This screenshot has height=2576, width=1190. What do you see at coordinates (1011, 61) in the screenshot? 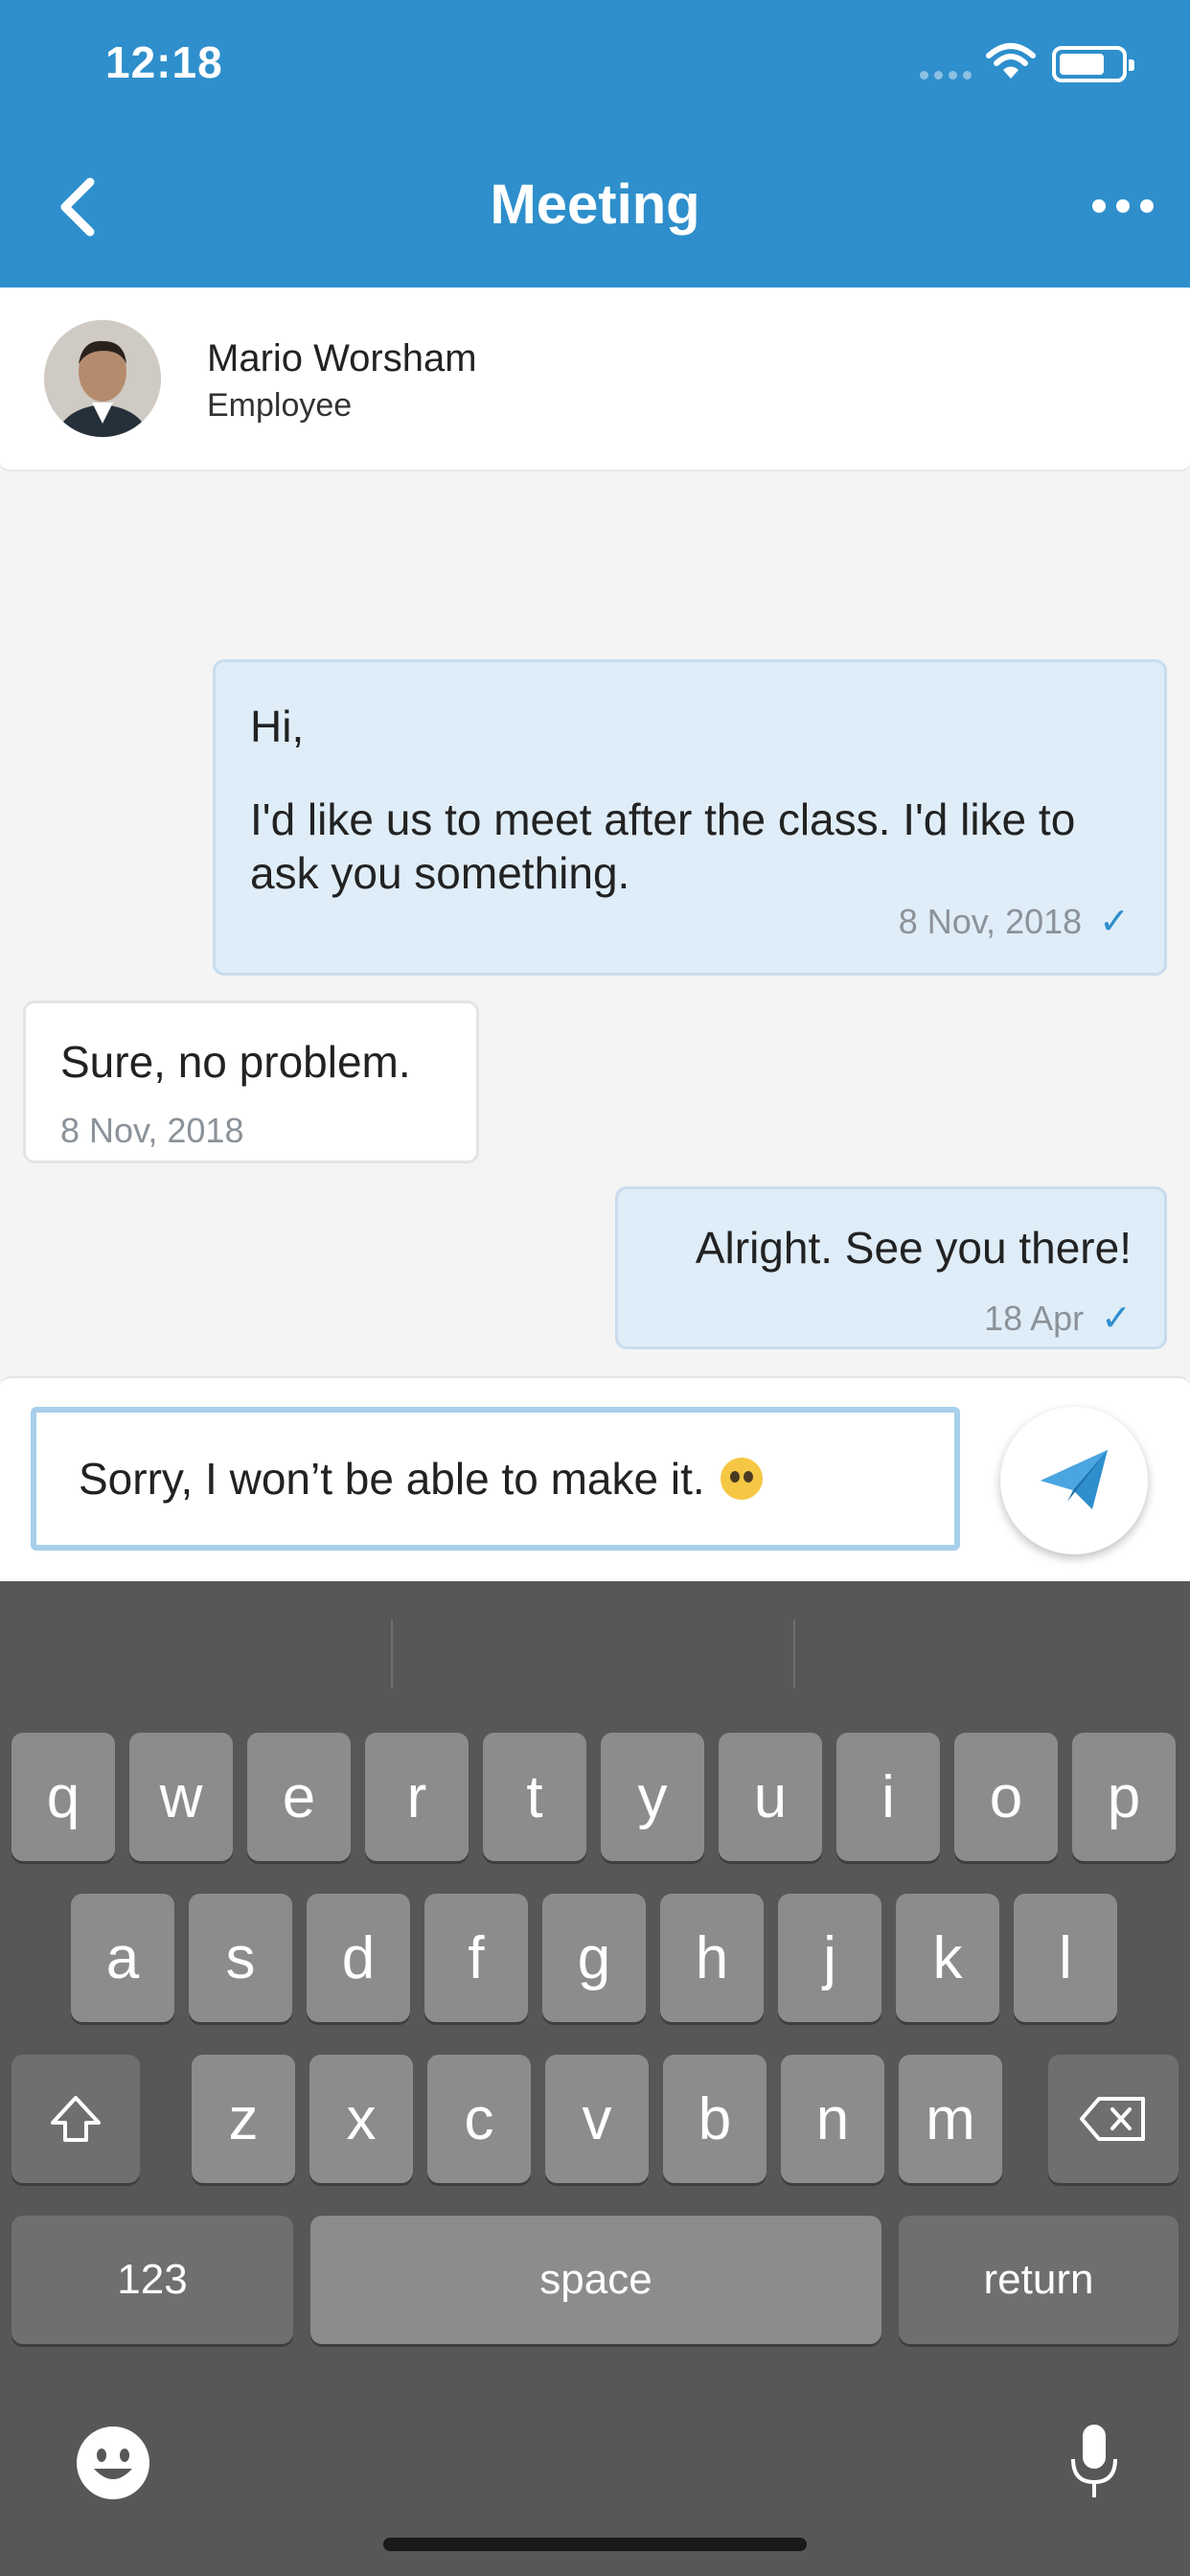
I see `wifi-icon` at bounding box center [1011, 61].